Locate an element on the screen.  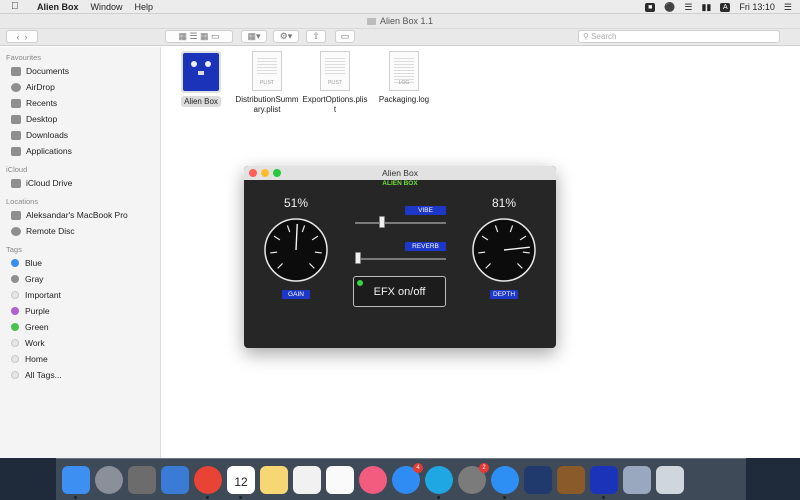
status-app-icon: ■ is located at coordinates (650, 7).